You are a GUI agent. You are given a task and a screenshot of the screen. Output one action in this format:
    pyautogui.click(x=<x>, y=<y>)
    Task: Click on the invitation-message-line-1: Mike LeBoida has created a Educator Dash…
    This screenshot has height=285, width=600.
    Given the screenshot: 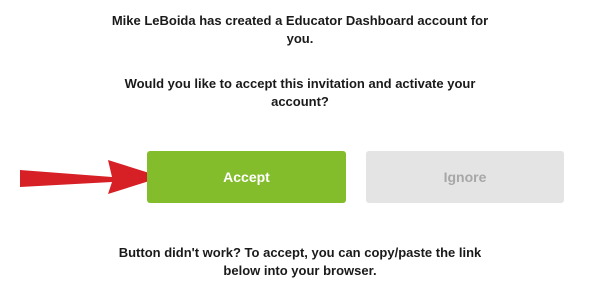 What is the action you would take?
    pyautogui.click(x=300, y=20)
    